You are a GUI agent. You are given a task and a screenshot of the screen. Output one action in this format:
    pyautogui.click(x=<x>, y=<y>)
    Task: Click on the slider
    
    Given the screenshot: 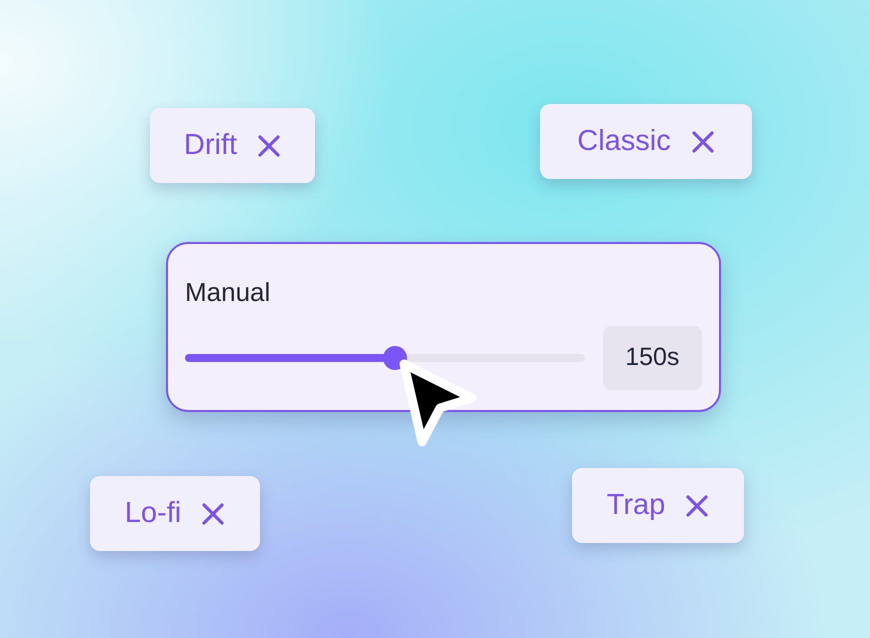 What is the action you would take?
    pyautogui.click(x=385, y=358)
    